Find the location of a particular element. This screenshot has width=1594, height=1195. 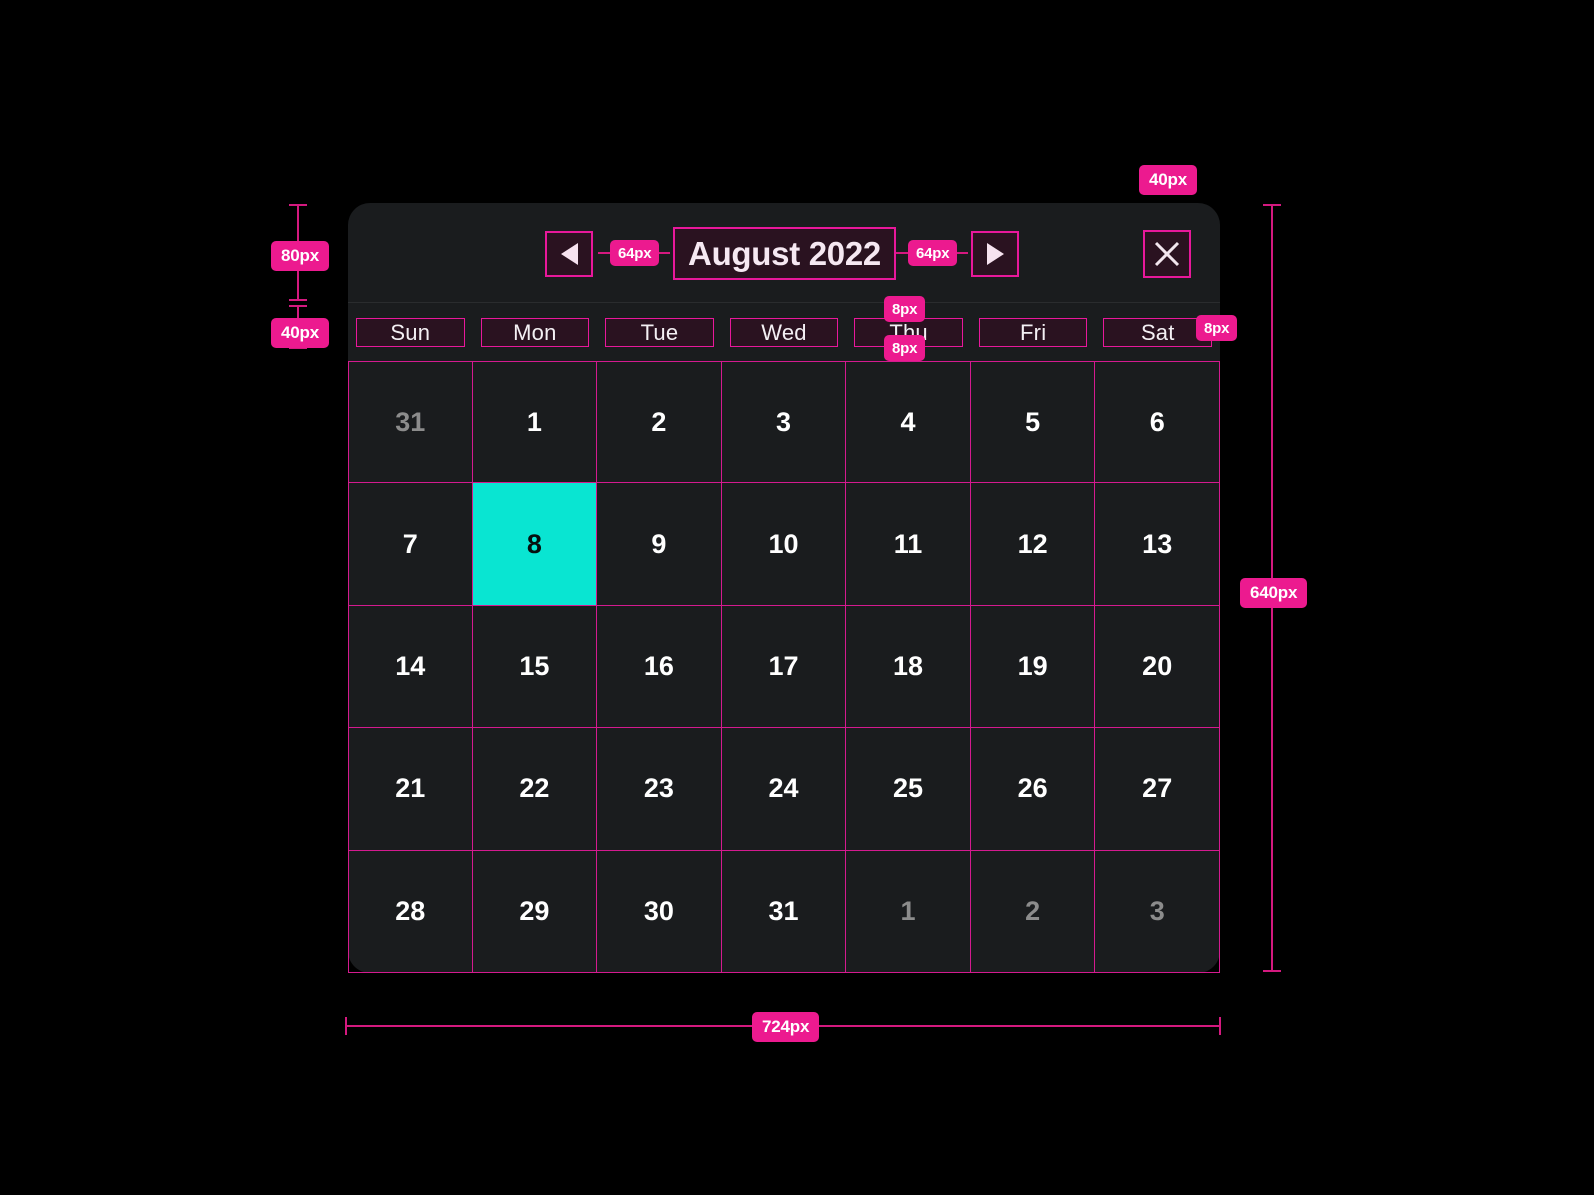

day-number: 8 is located at coordinates (534, 543).